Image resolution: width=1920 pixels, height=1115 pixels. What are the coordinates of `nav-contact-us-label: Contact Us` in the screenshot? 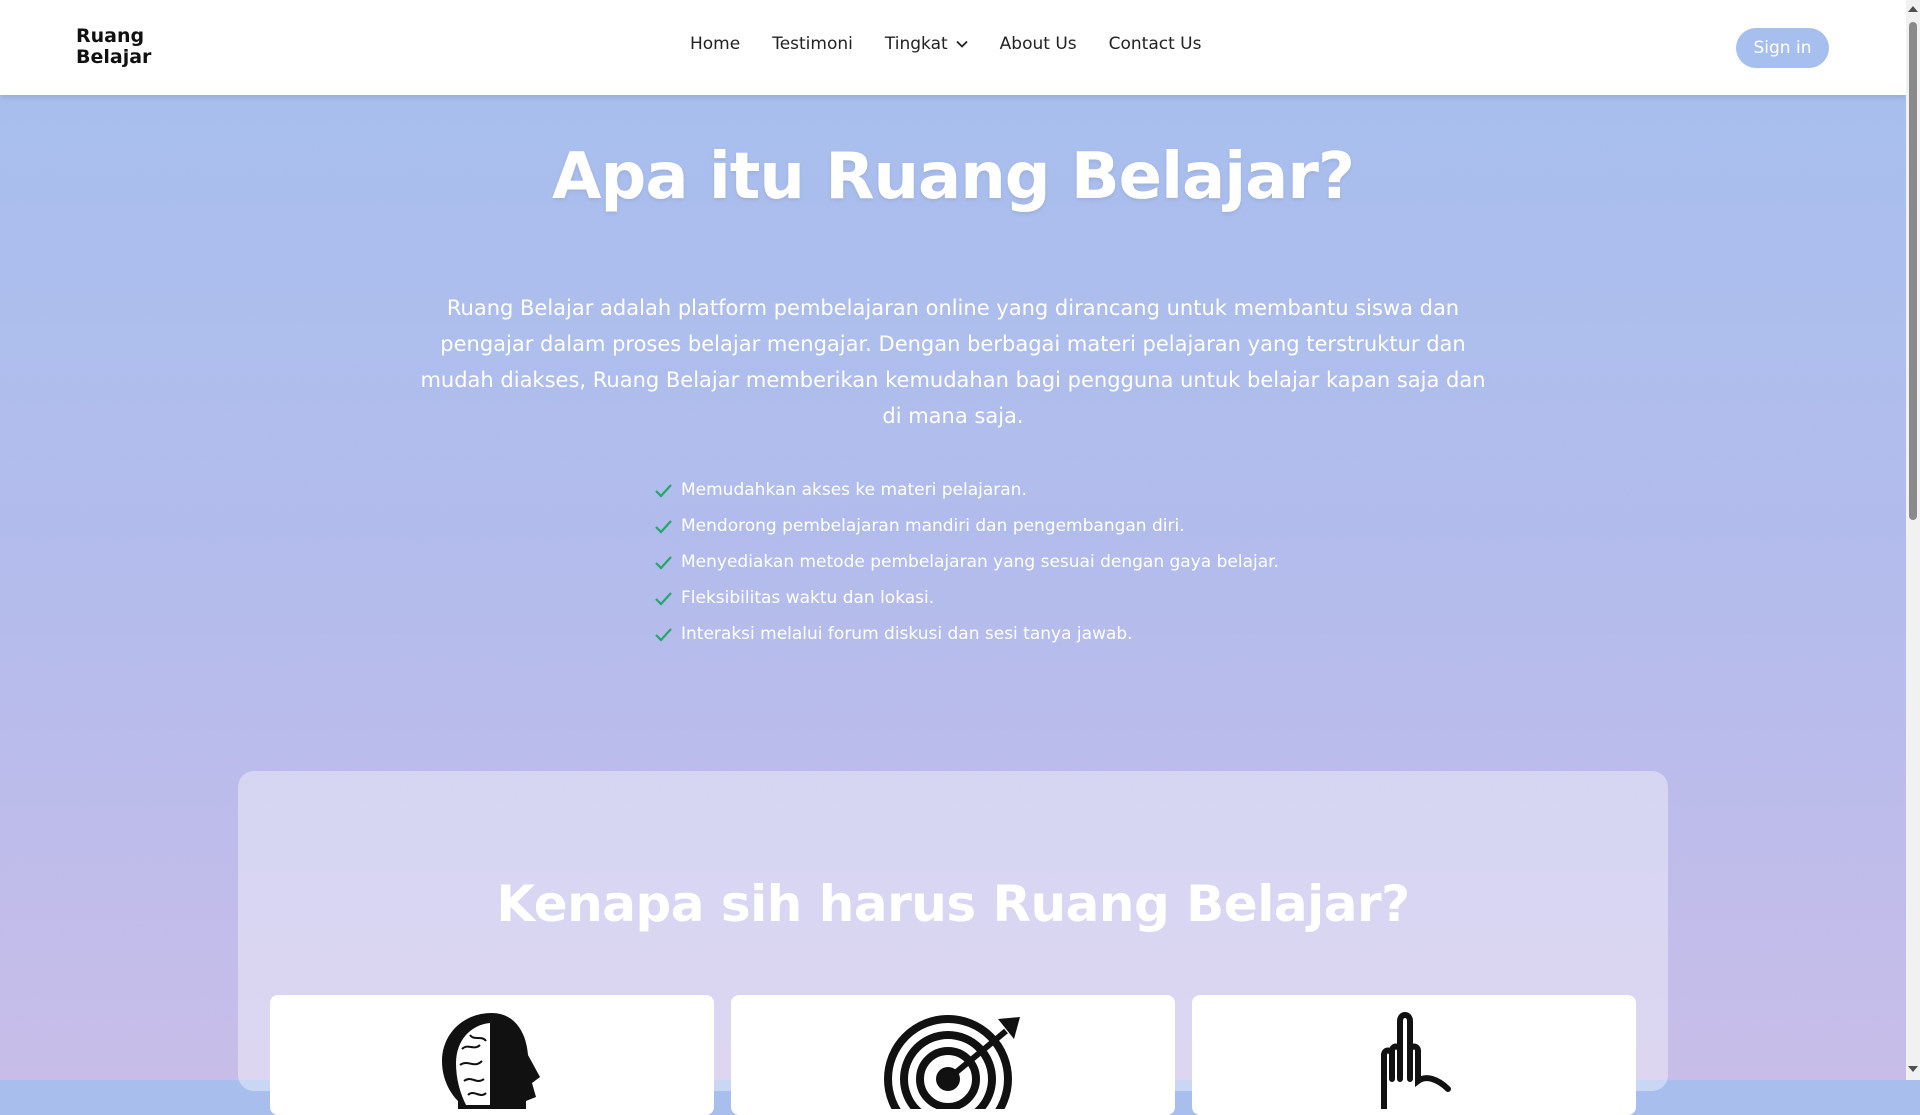 It's located at (1155, 44).